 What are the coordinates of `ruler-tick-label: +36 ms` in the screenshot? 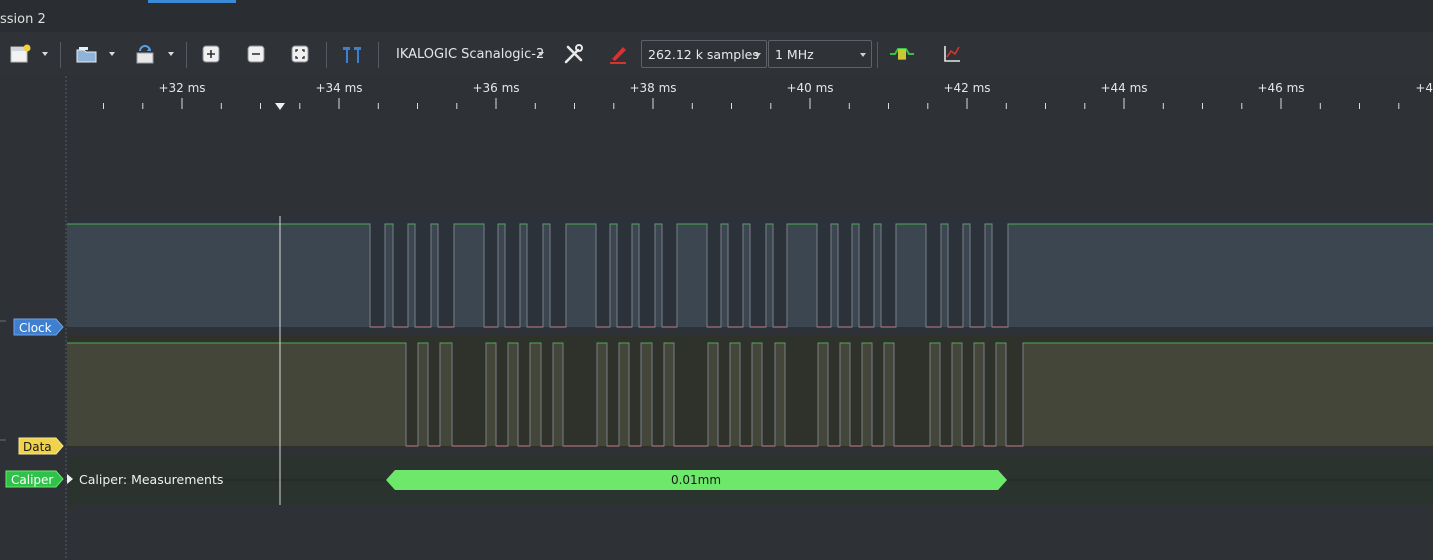 It's located at (495, 88).